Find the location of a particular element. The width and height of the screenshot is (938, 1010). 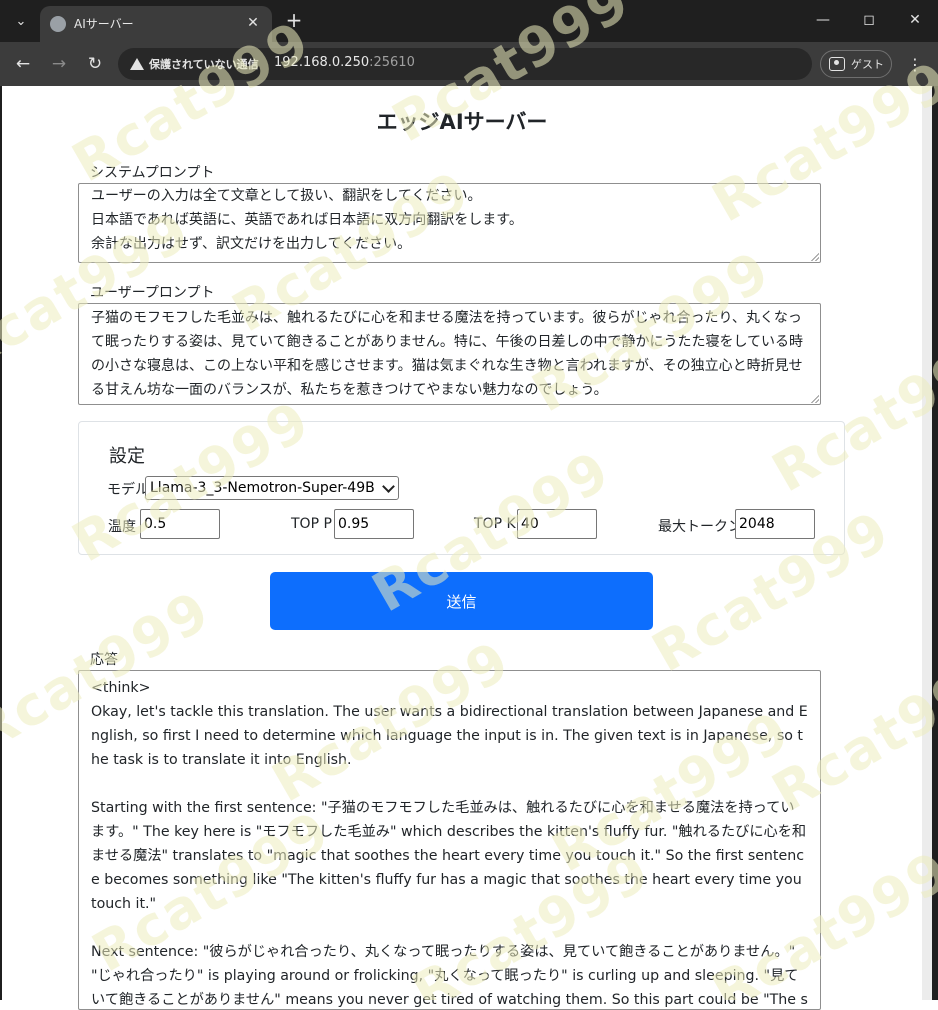

address-bar: 保護されていない通信 192.168.0.250:25610 is located at coordinates (465, 64).